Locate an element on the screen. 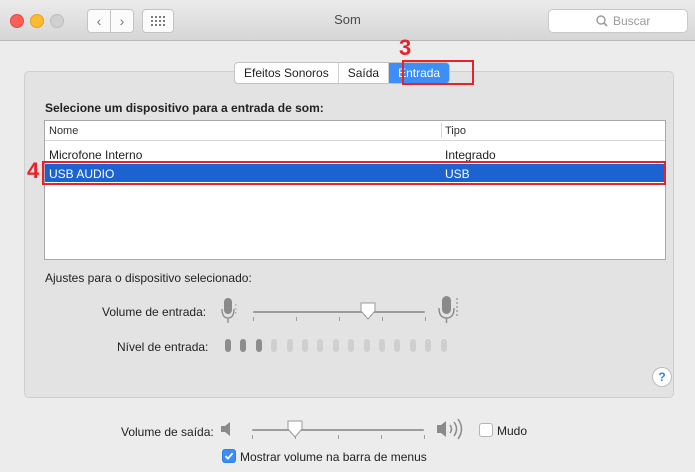 The width and height of the screenshot is (695, 472). input-volume-track is located at coordinates (339, 312).